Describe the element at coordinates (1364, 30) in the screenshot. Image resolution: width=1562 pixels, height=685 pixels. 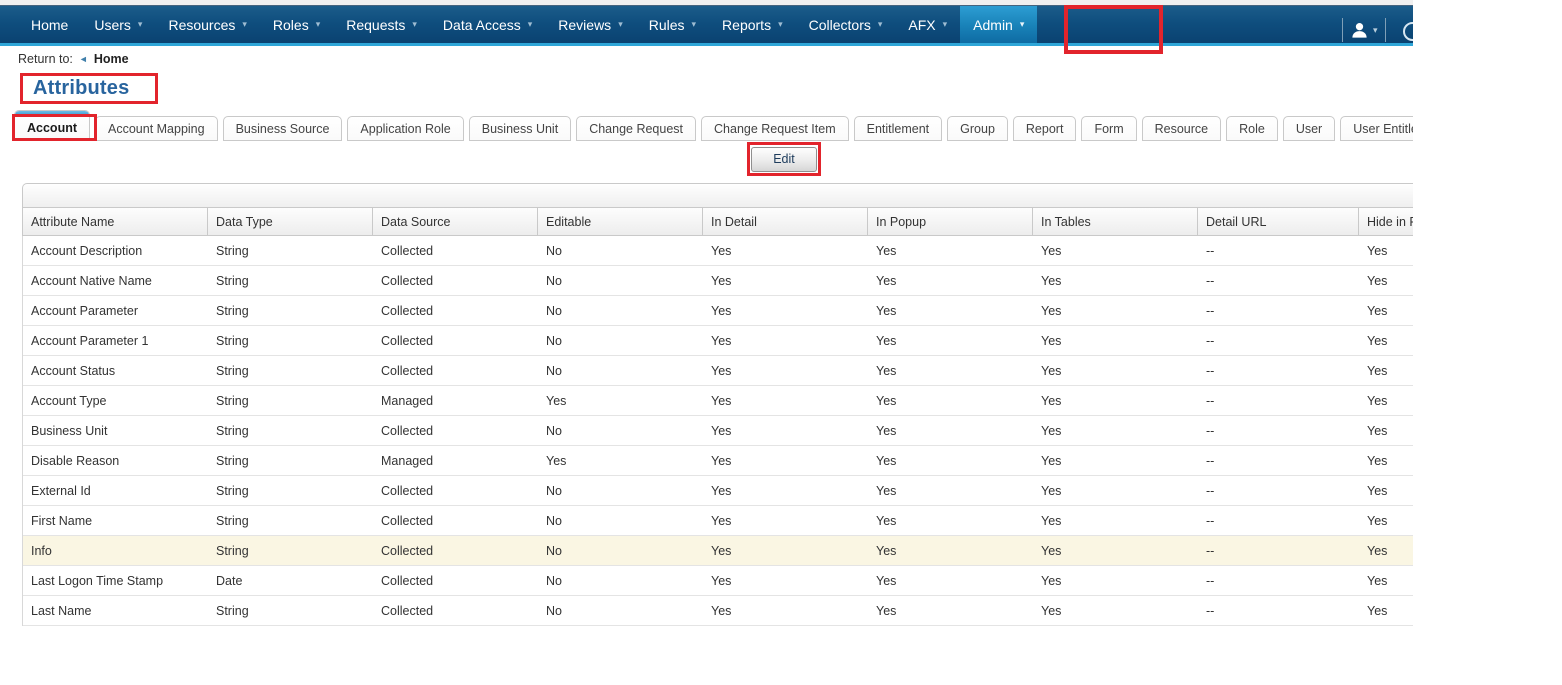
I see `user-menu-button: ▾` at that location.